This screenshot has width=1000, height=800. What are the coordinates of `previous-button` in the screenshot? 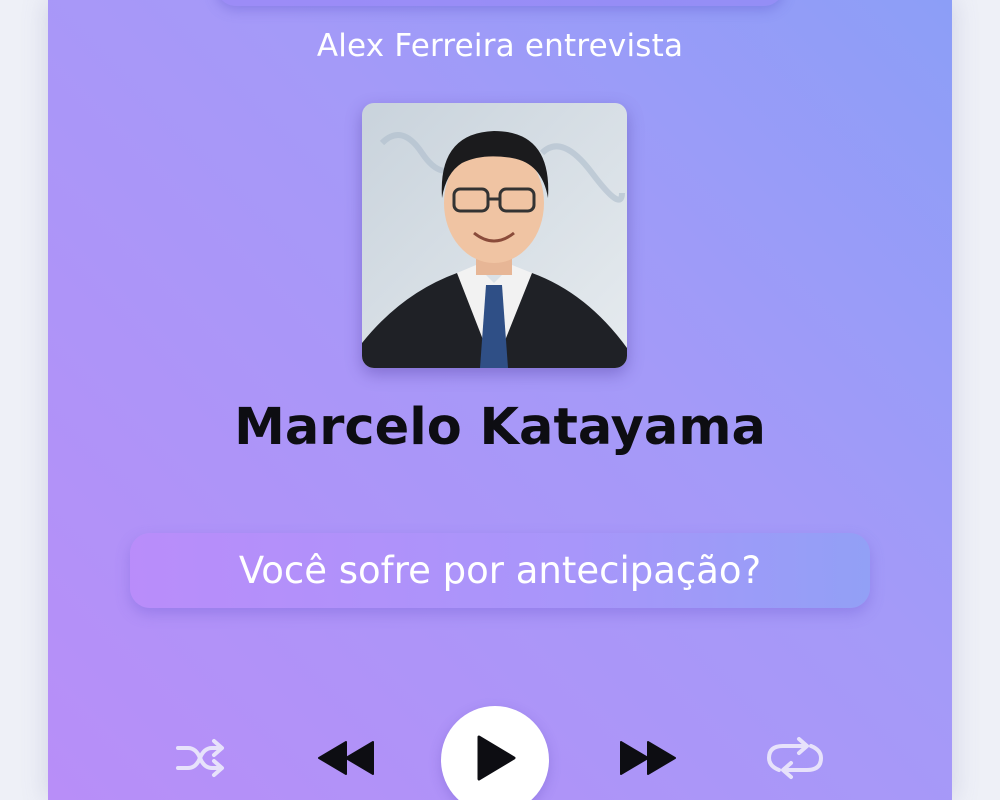 It's located at (346, 760).